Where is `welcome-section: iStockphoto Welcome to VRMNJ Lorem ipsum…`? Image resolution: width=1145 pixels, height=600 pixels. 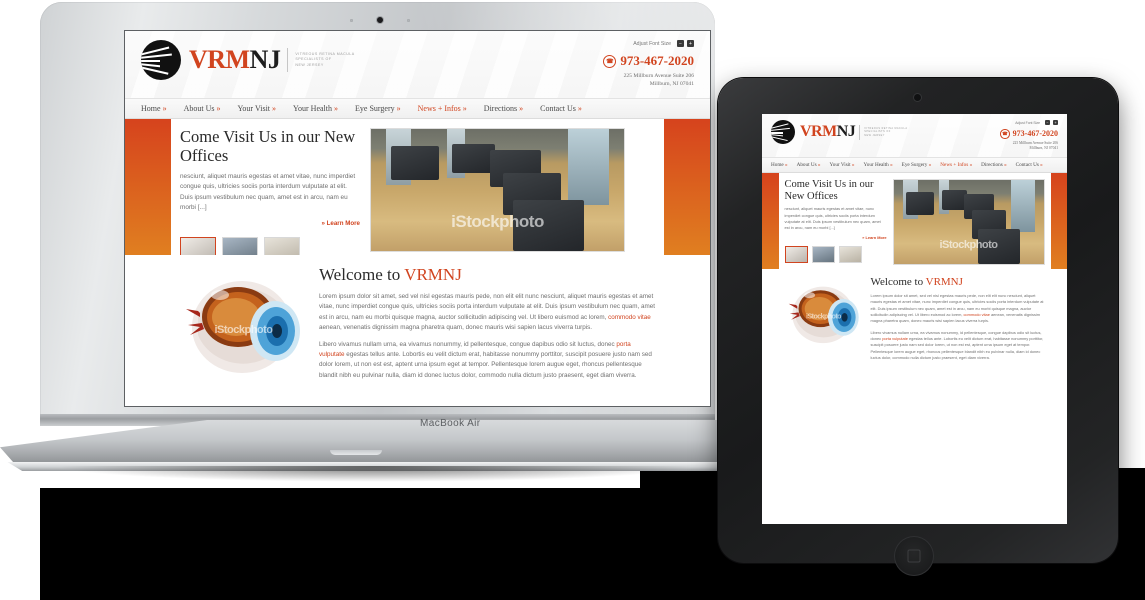 welcome-section: iStockphoto Welcome to VRMNJ Lorem ipsum… is located at coordinates (417, 324).